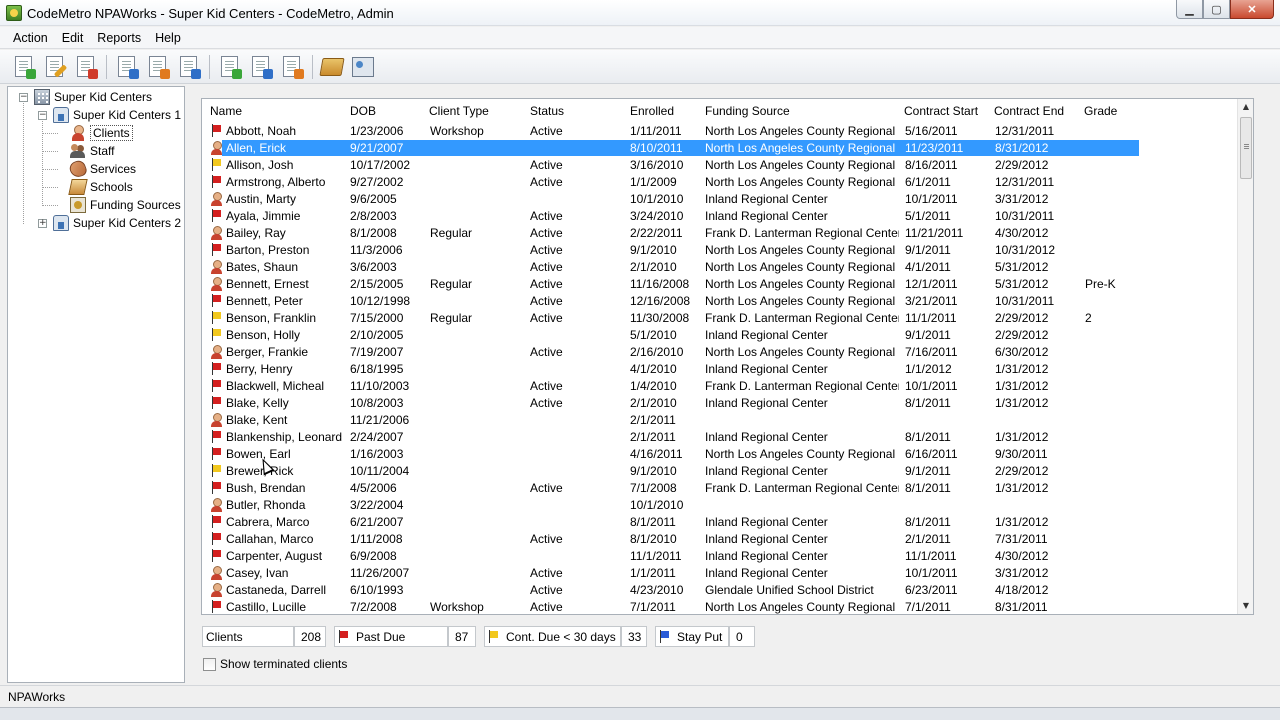  I want to click on cell-enrolled: 2/1/2011, so click(653, 437).